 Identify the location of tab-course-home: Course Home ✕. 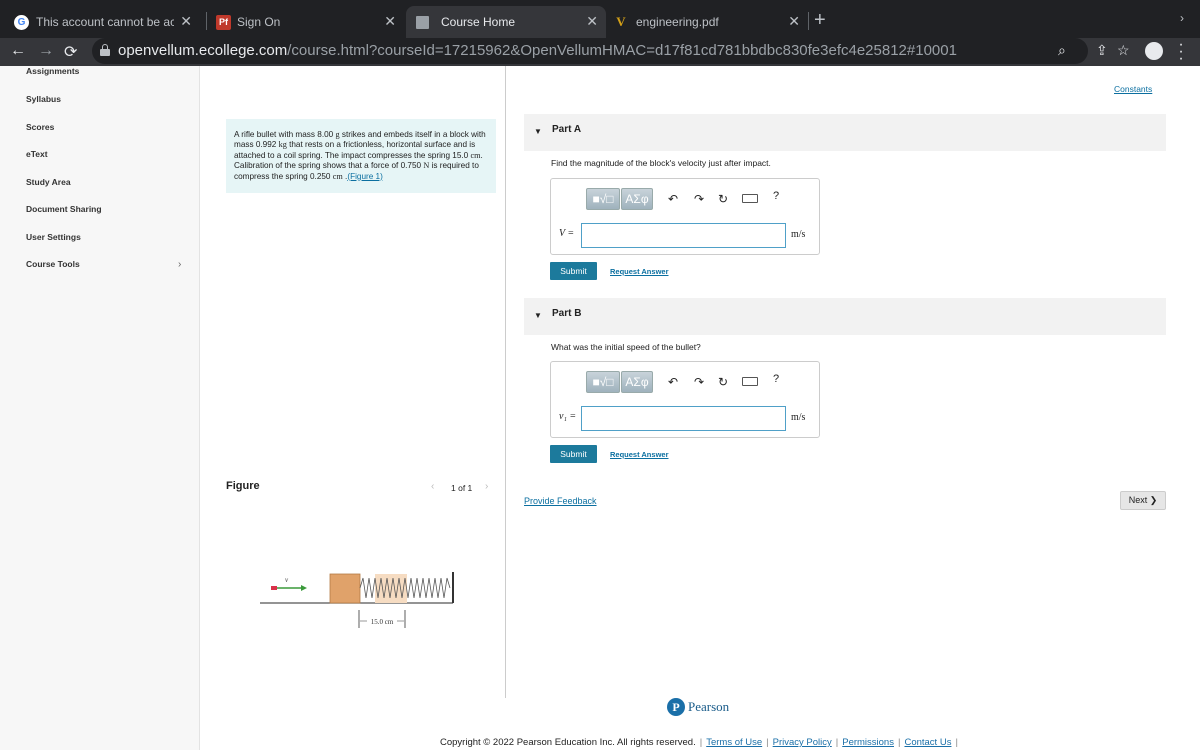
(506, 22).